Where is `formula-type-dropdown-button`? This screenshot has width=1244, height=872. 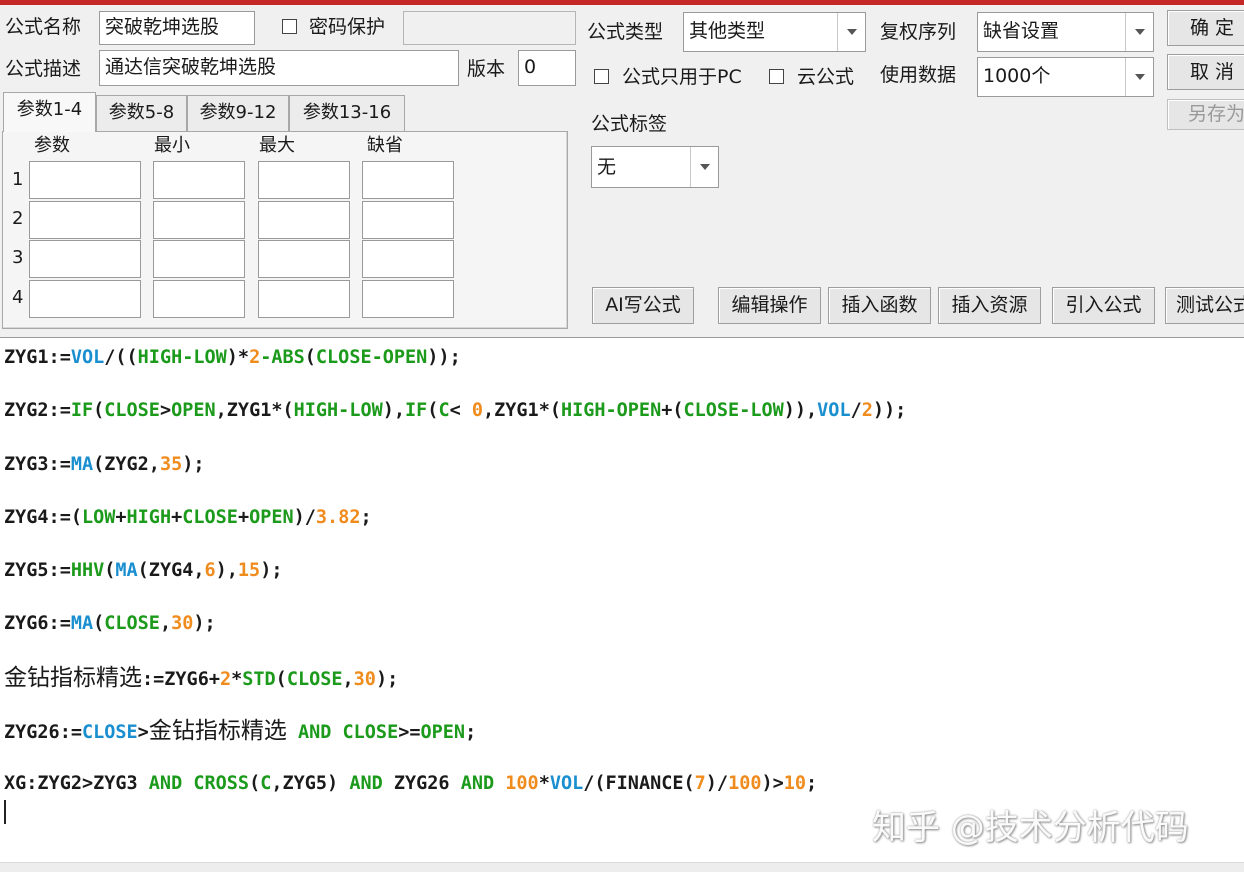
formula-type-dropdown-button is located at coordinates (851, 32).